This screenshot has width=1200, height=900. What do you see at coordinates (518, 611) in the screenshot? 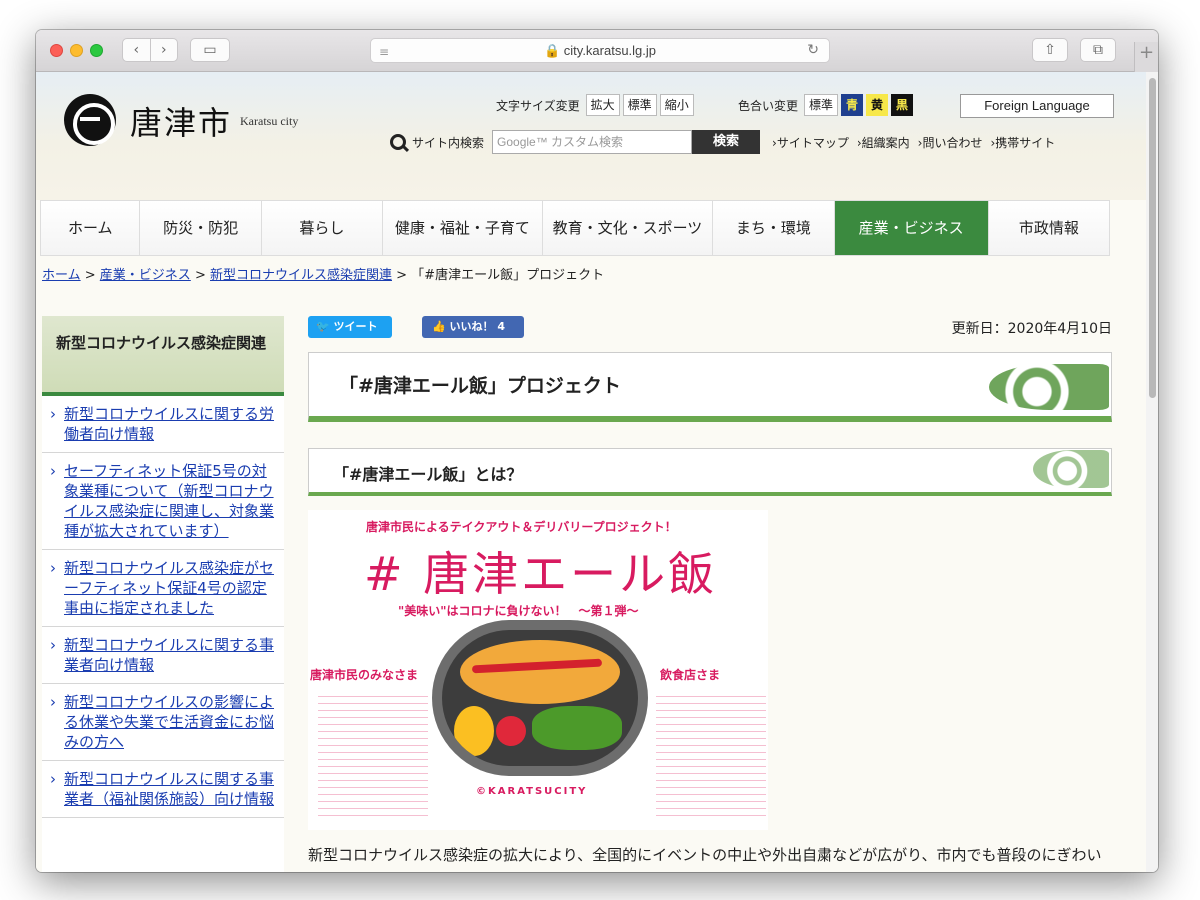
I see `poster-subtitle: "美味い"はコロナに負けない！ ～第１弾～` at bounding box center [518, 611].